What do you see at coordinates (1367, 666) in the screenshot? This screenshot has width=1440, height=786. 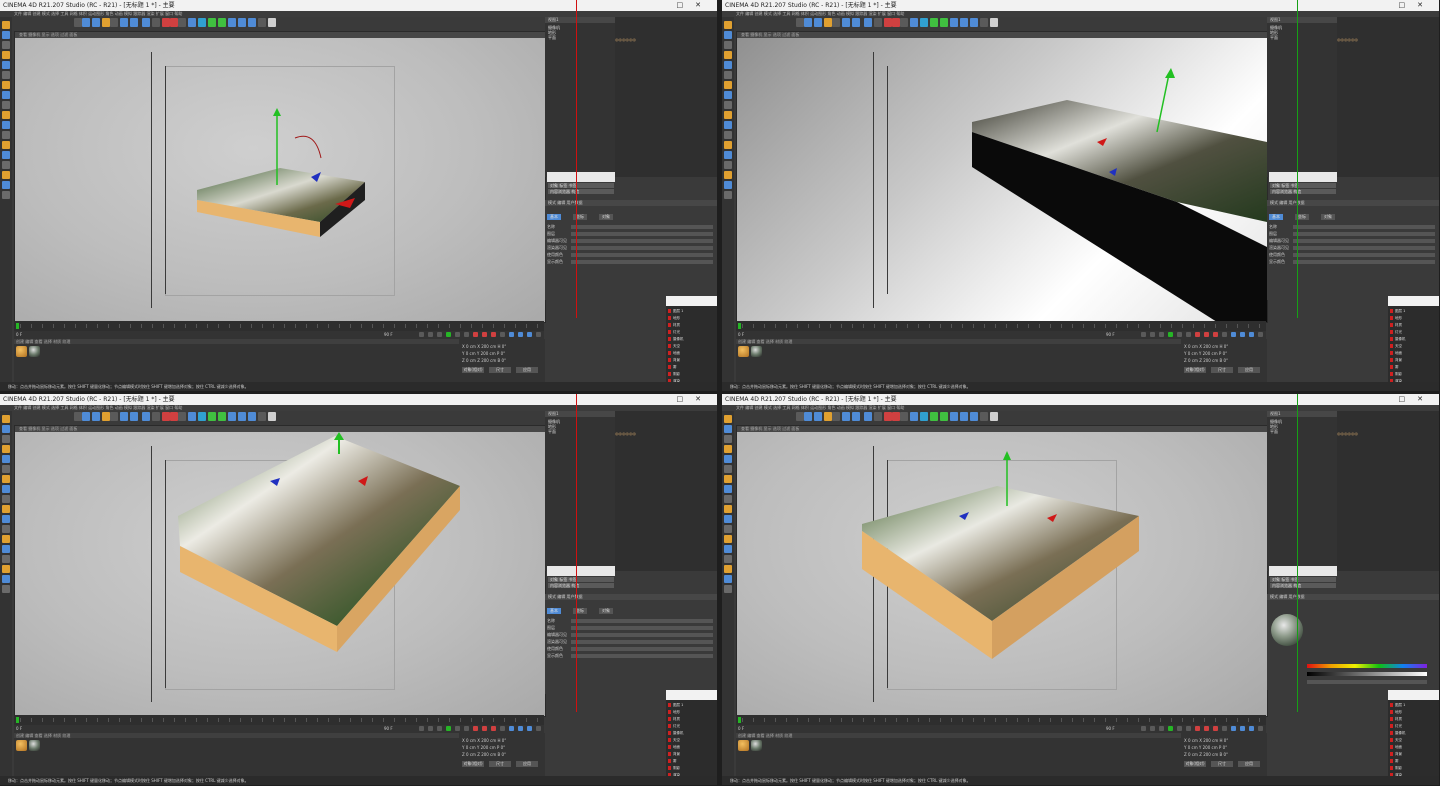 I see `color-gradient` at bounding box center [1367, 666].